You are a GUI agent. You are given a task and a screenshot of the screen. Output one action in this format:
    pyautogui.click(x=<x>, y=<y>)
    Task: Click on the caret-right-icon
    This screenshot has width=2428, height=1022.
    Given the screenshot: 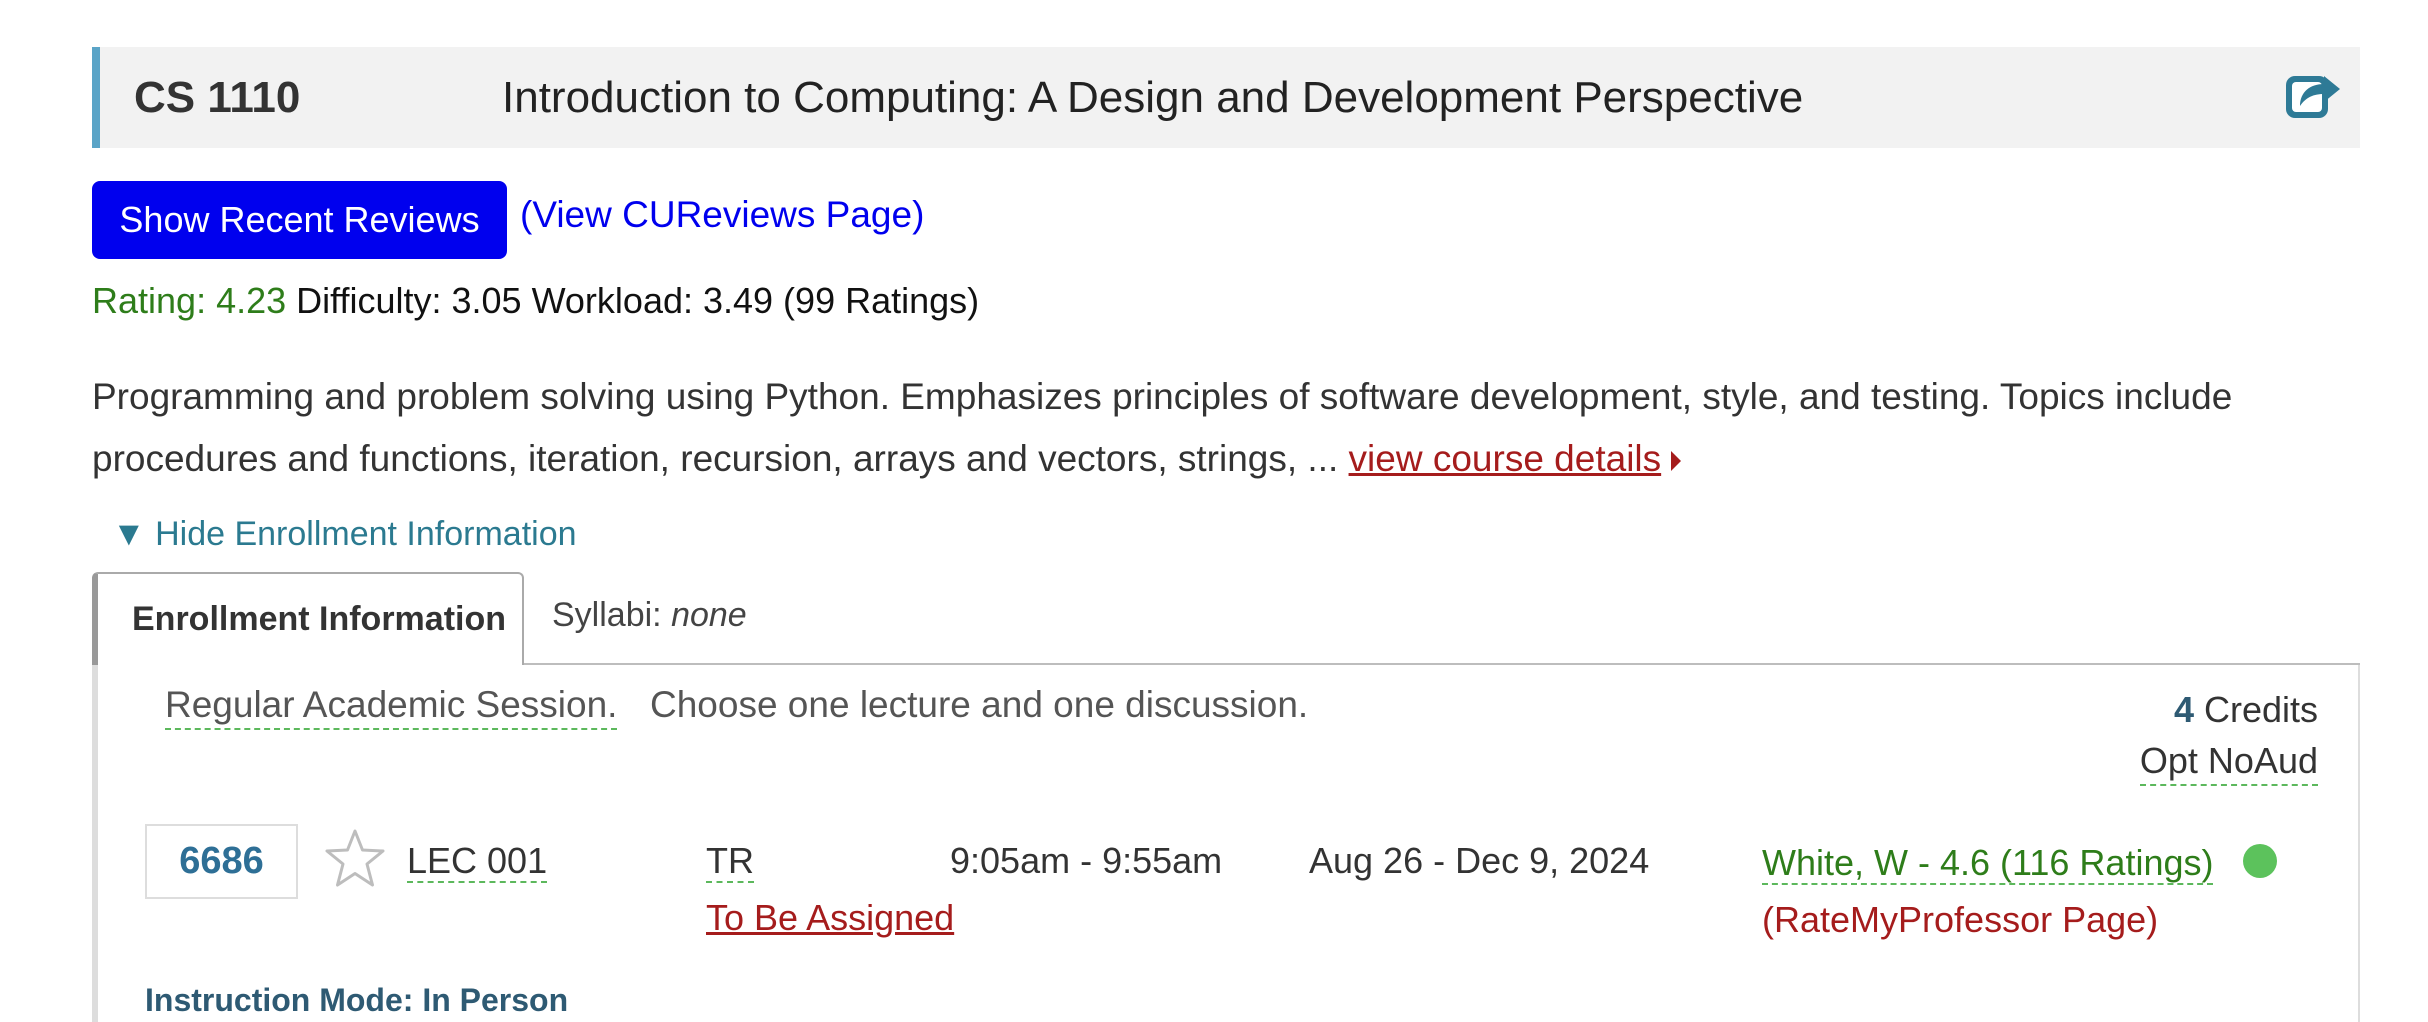 What is the action you would take?
    pyautogui.click(x=1676, y=461)
    